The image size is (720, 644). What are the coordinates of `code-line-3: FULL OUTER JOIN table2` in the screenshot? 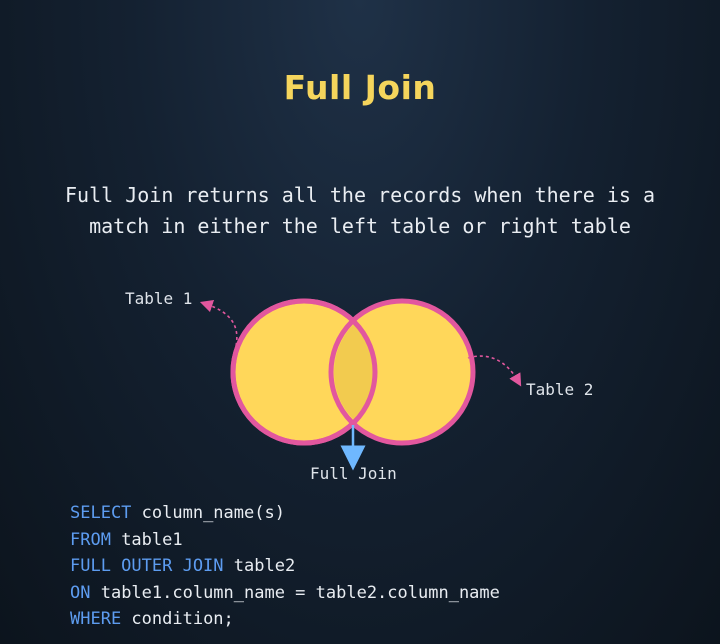 It's located at (285, 566).